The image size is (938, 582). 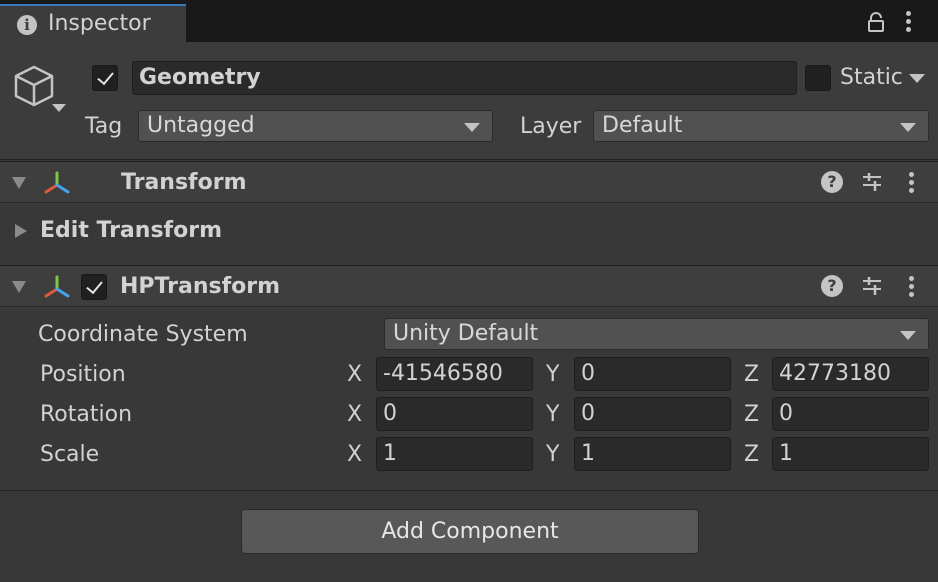 I want to click on scale-label: Scale, so click(x=70, y=454).